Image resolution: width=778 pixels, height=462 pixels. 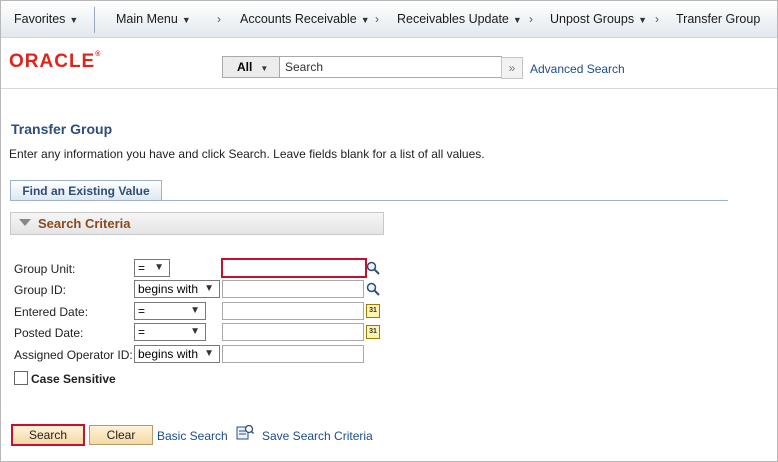 I want to click on save-search-criteria-icon, so click(x=245, y=432).